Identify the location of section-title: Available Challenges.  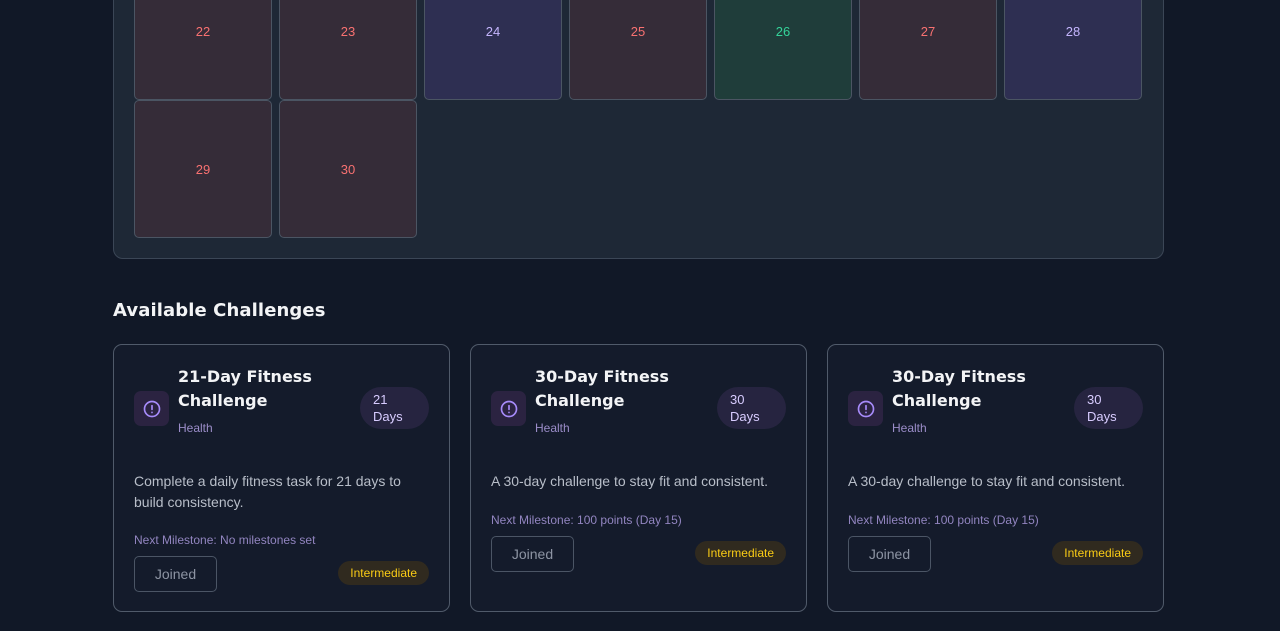
(219, 310).